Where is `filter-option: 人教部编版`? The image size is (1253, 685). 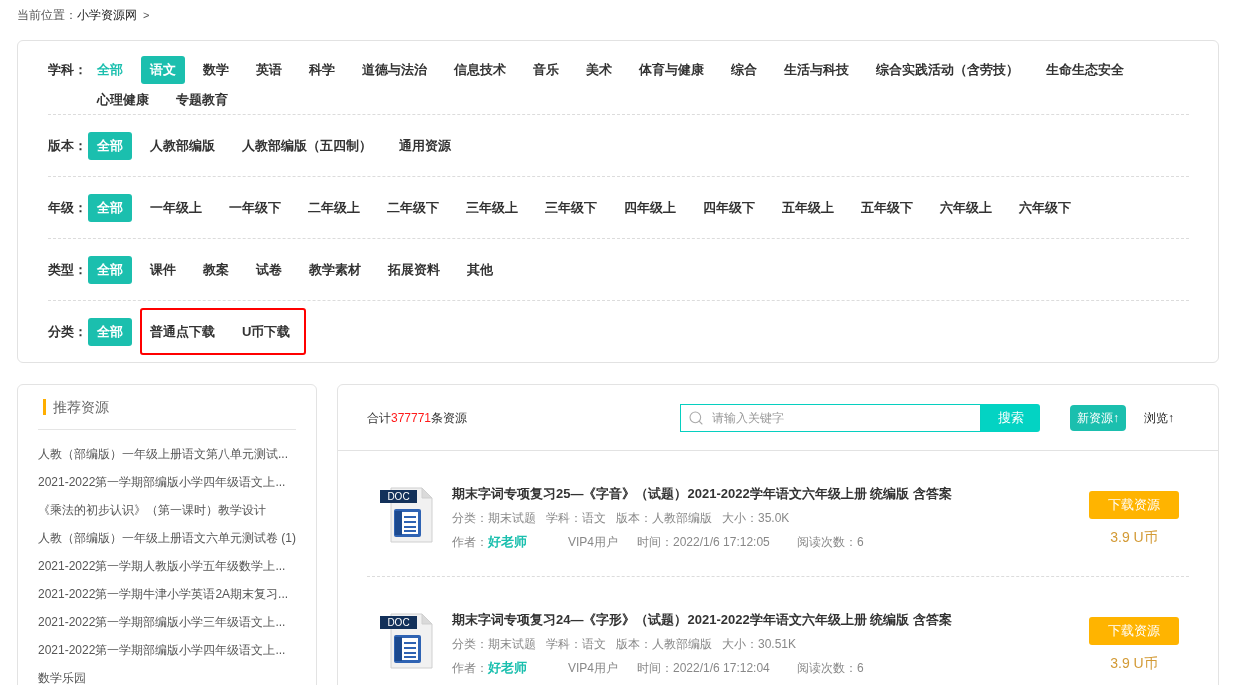 filter-option: 人教部编版 is located at coordinates (182, 146).